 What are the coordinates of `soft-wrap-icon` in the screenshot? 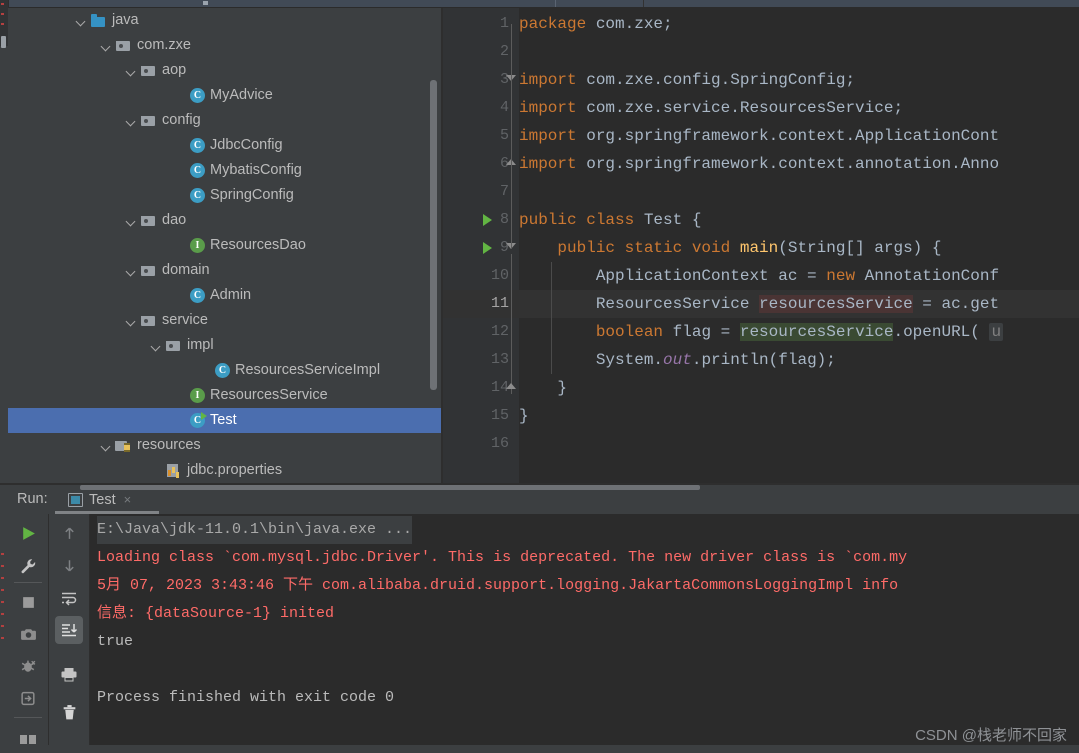 It's located at (69, 598).